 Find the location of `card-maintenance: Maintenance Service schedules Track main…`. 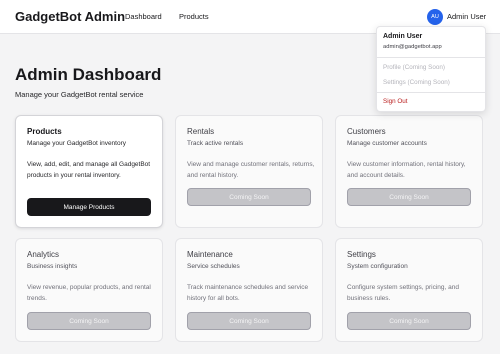

card-maintenance: Maintenance Service schedules Track main… is located at coordinates (249, 290).